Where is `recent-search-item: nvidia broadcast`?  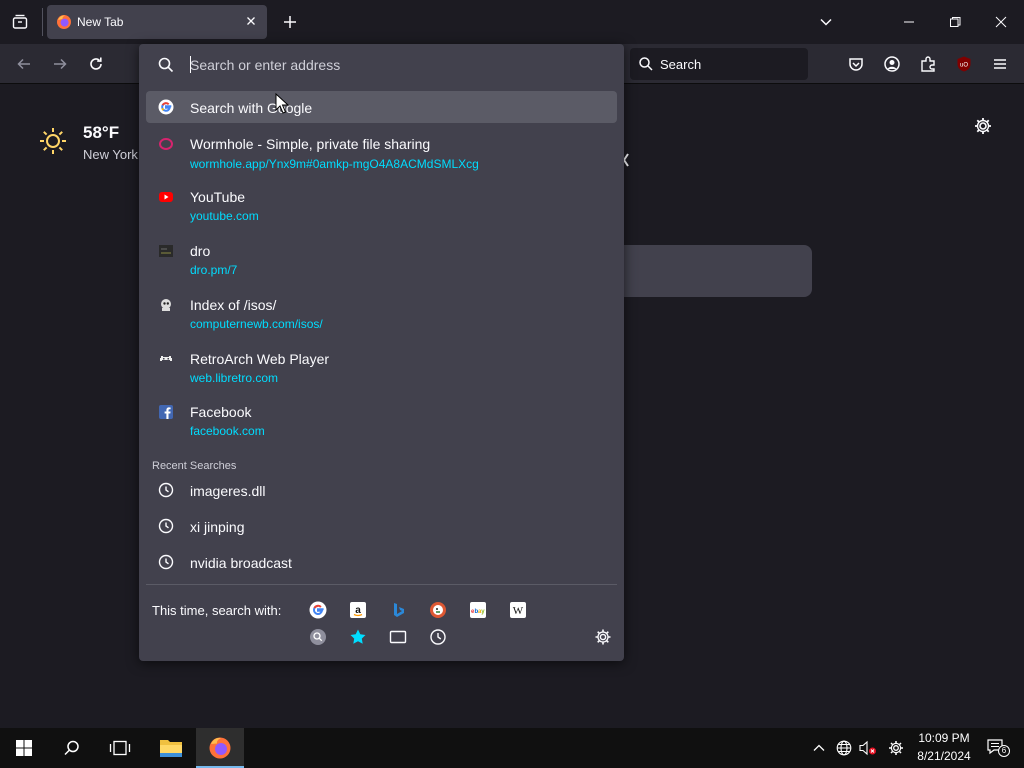 recent-search-item: nvidia broadcast is located at coordinates (381, 562).